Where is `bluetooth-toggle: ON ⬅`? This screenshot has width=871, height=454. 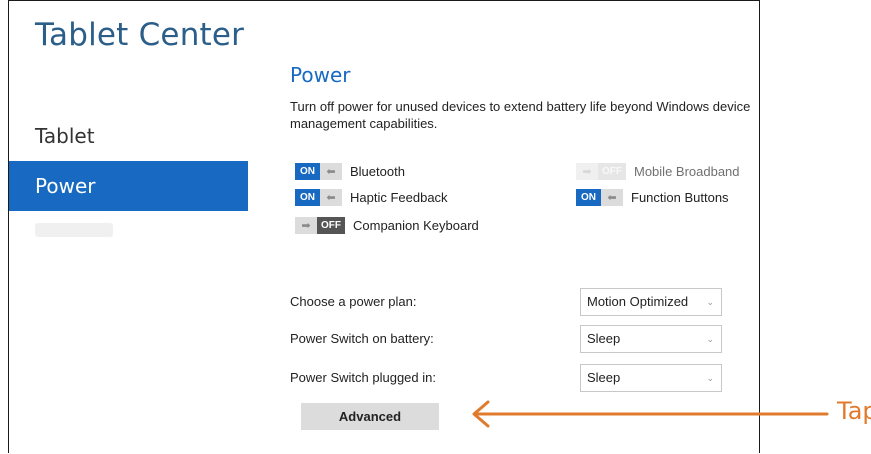 bluetooth-toggle: ON ⬅ is located at coordinates (318, 171).